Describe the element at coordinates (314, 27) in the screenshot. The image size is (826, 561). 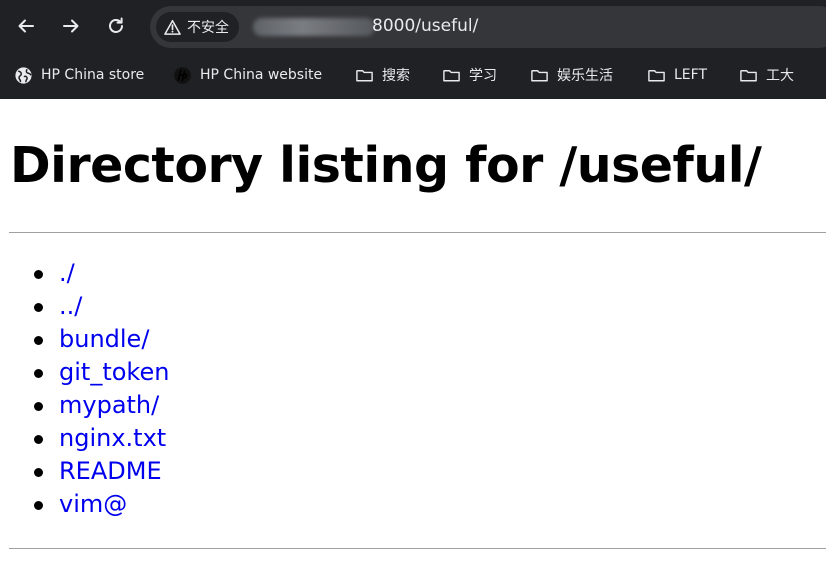
I see `redacted-host` at that location.